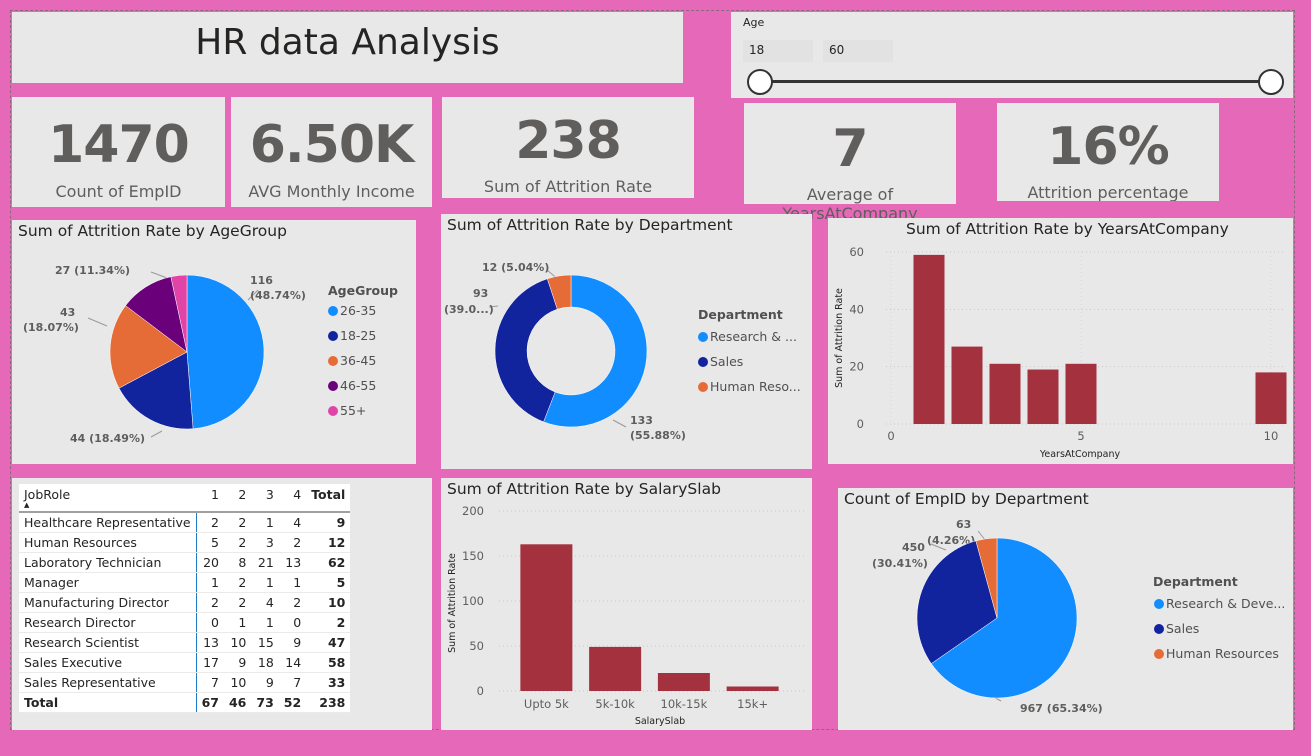 This screenshot has width=1311, height=756. I want to click on sort-ascending-icon: ▲, so click(27, 505).